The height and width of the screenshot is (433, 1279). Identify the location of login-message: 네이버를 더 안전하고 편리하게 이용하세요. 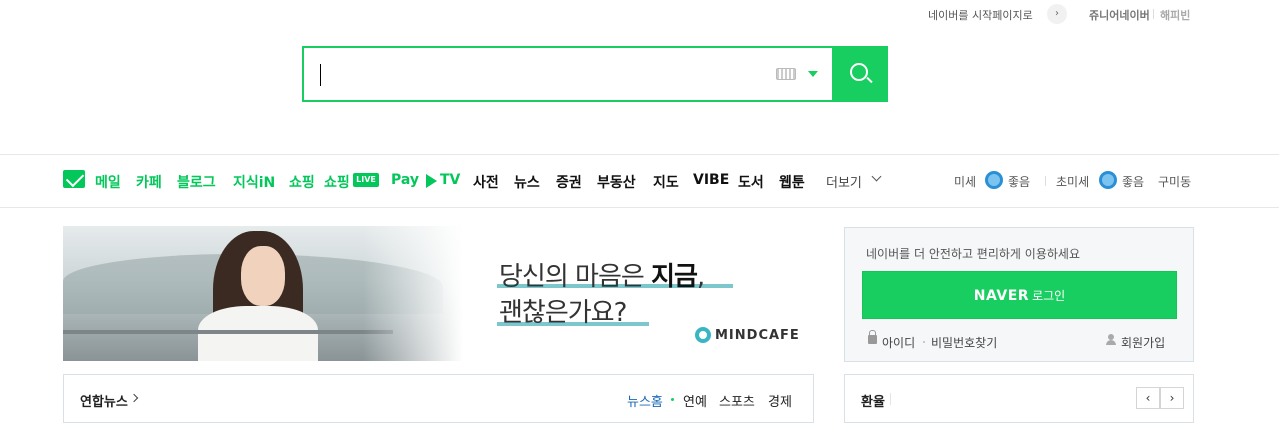
(973, 254).